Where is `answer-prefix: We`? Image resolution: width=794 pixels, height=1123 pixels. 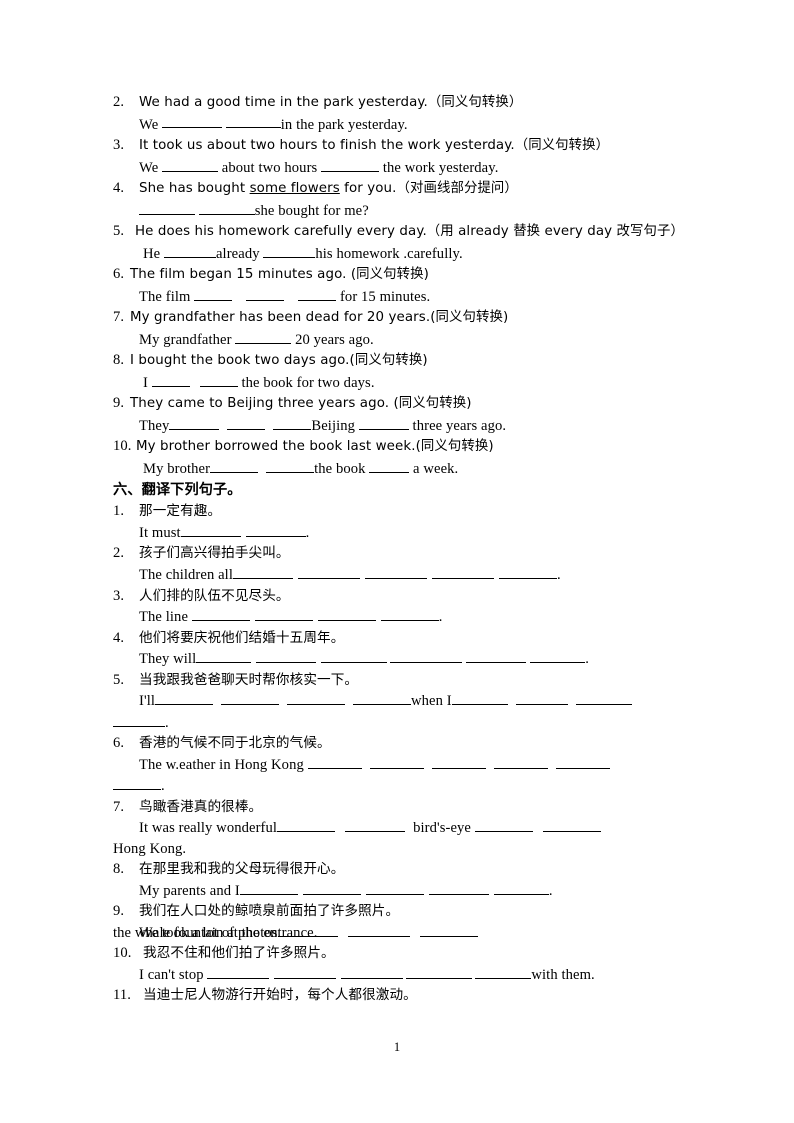 answer-prefix: We is located at coordinates (151, 124).